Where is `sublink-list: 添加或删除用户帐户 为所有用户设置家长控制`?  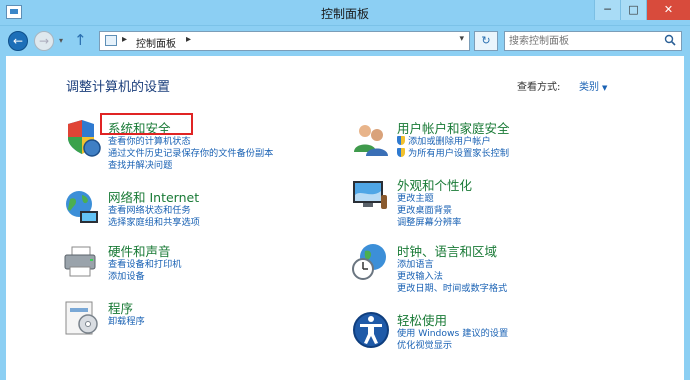
sublink-list: 添加或删除用户帐户 为所有用户设置家长控制 is located at coordinates (453, 148).